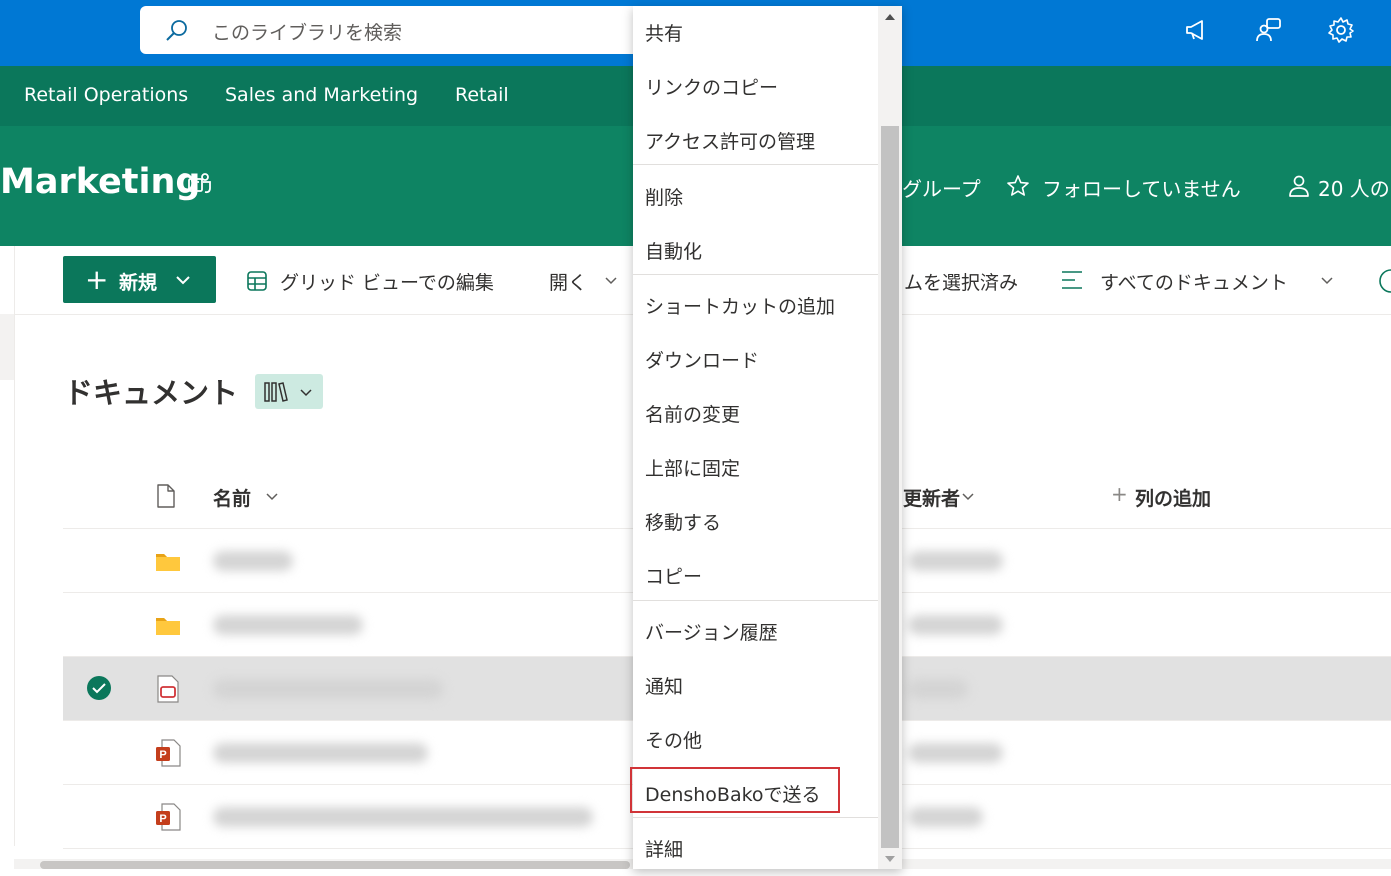 The width and height of the screenshot is (1391, 876). What do you see at coordinates (755, 251) in the screenshot?
I see `menu-item-automate: 自動化` at bounding box center [755, 251].